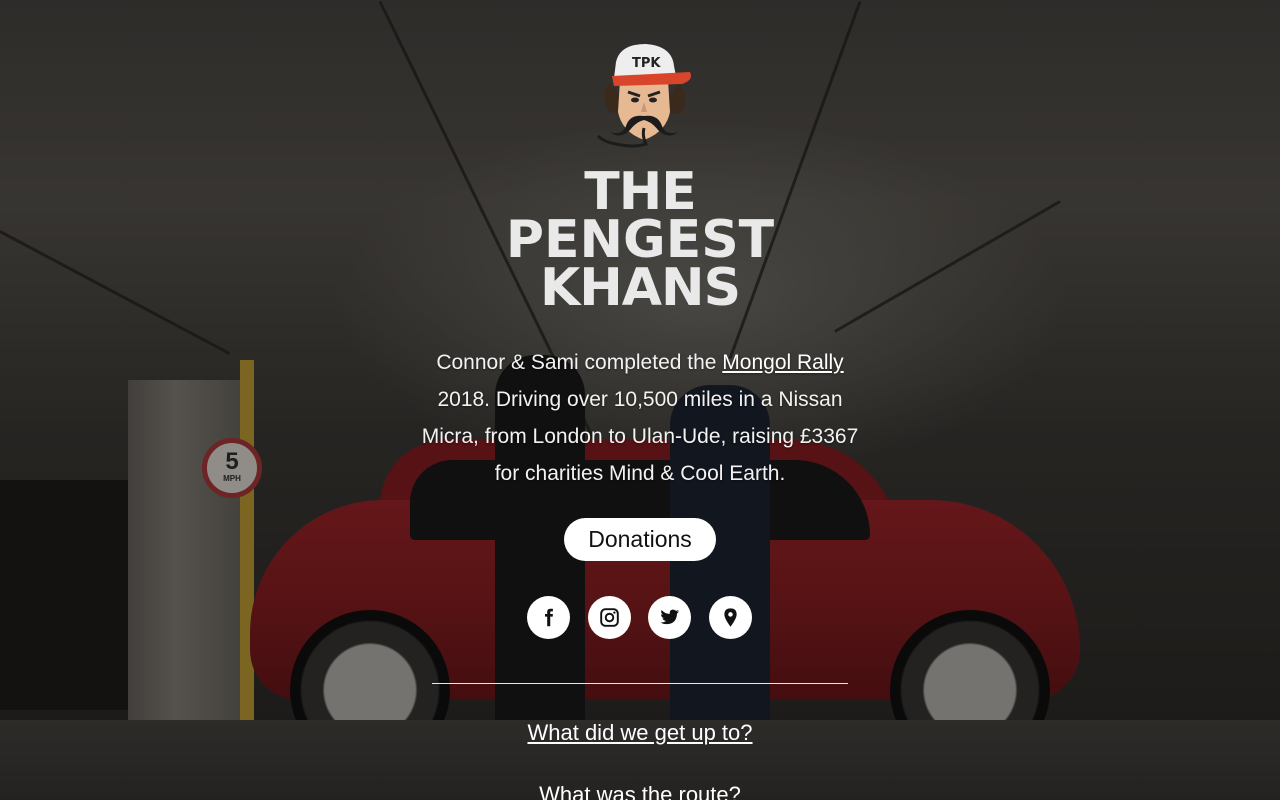 The image size is (1280, 800). I want to click on site-wordmark: The Pengest Khans, so click(640, 242).